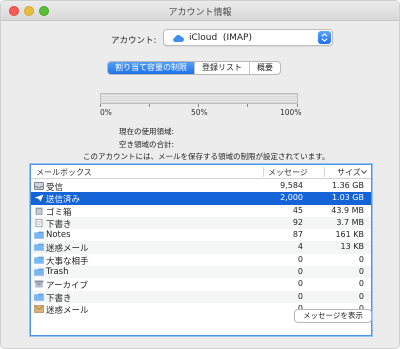 This screenshot has width=400, height=349. I want to click on junk-mail-icon, so click(39, 309).